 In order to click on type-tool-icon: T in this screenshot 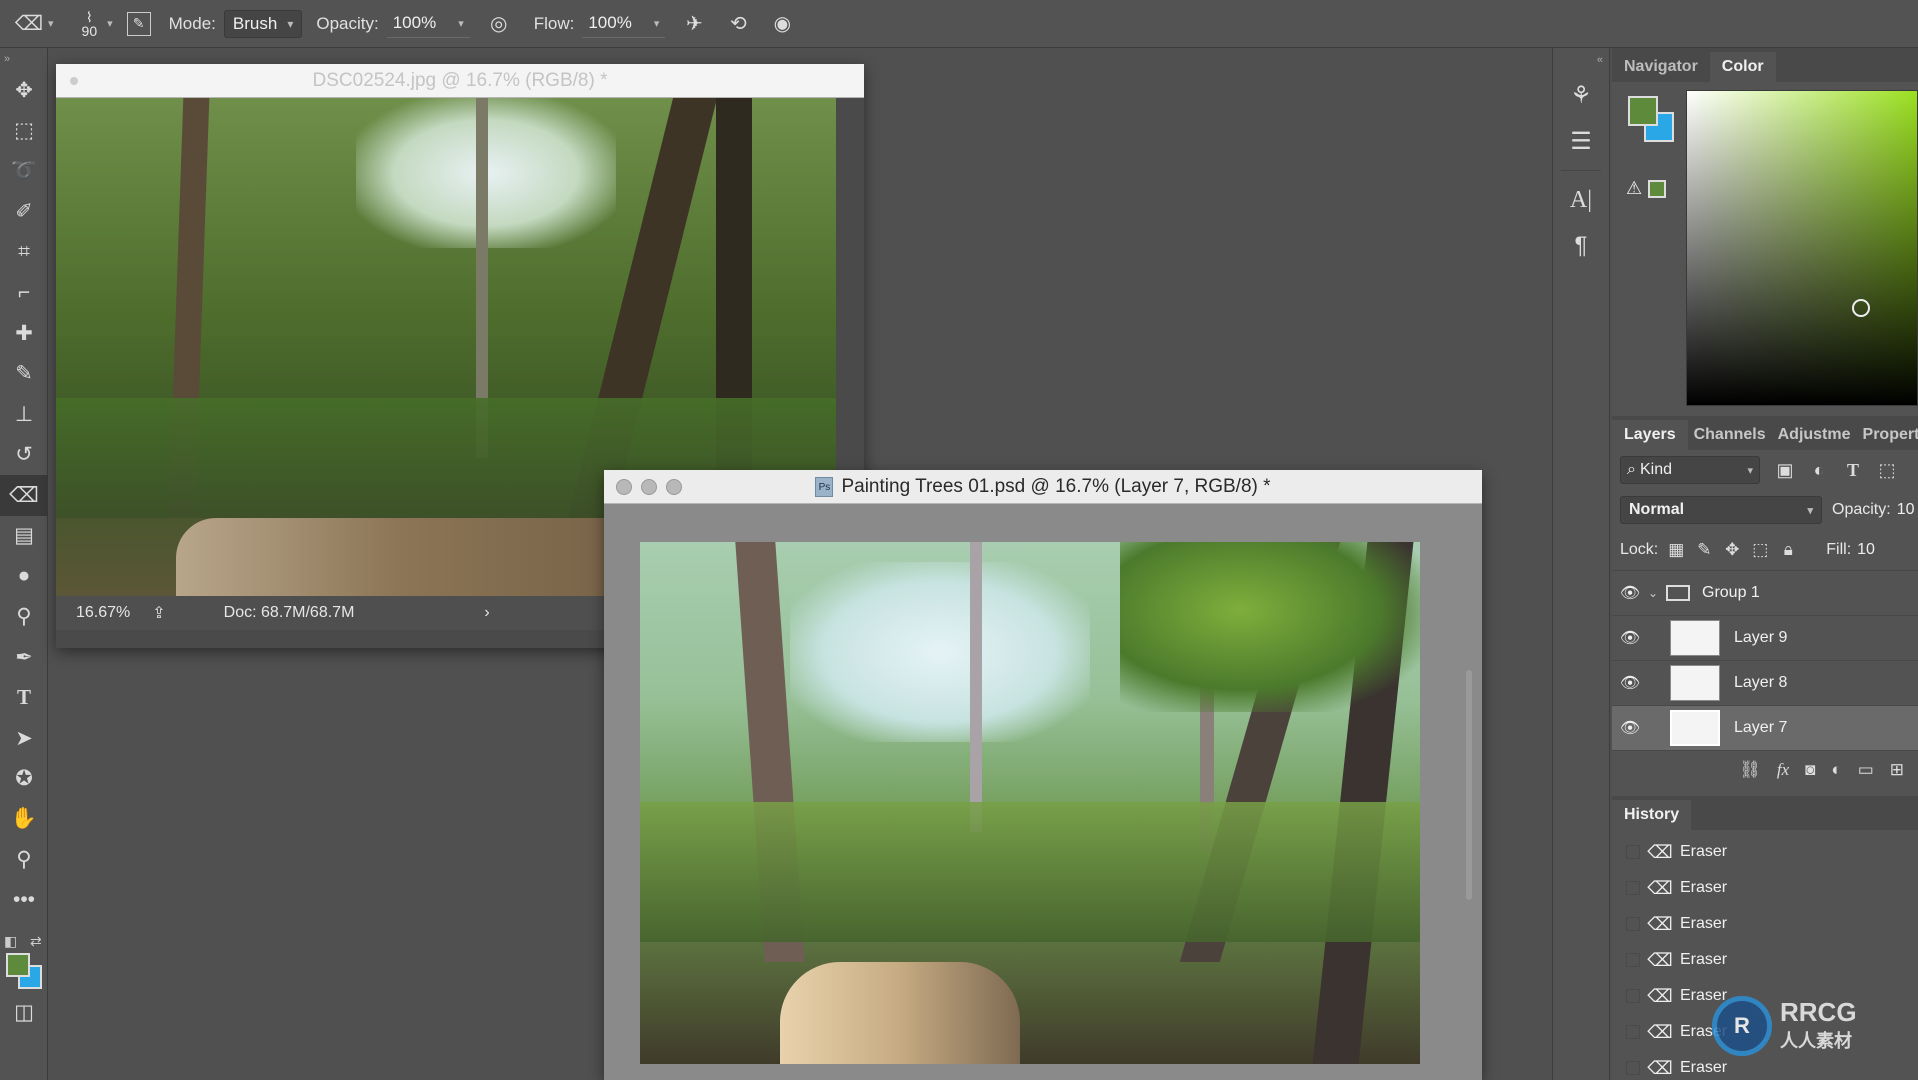, I will do `click(24, 698)`.